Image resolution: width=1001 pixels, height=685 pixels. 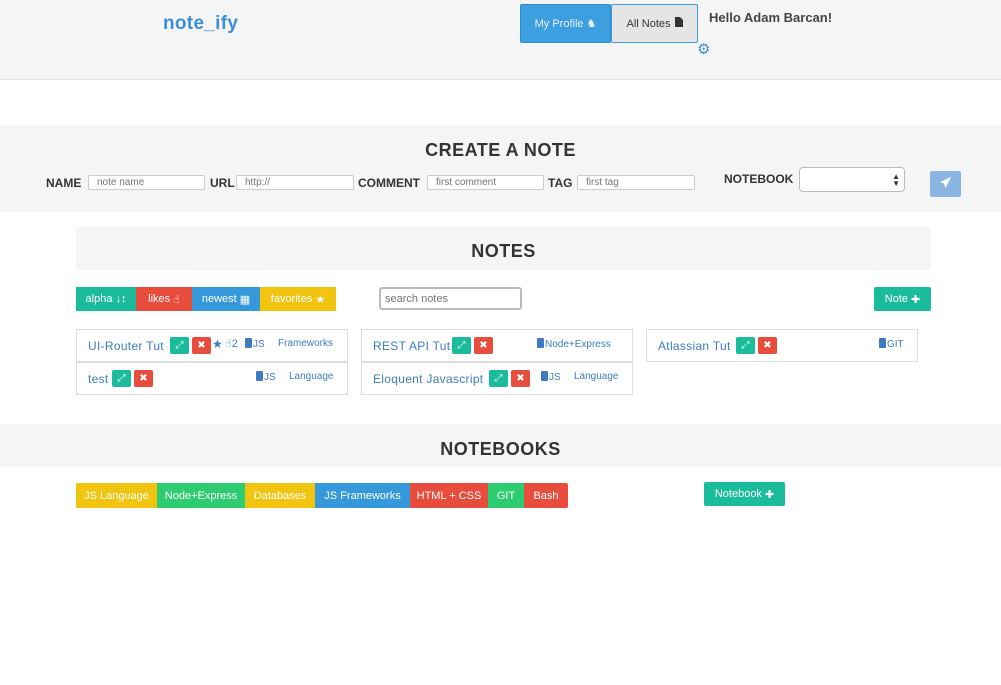 What do you see at coordinates (497, 345) in the screenshot?
I see `note-card: REST API Tut ⤢ ✖ Node+Express` at bounding box center [497, 345].